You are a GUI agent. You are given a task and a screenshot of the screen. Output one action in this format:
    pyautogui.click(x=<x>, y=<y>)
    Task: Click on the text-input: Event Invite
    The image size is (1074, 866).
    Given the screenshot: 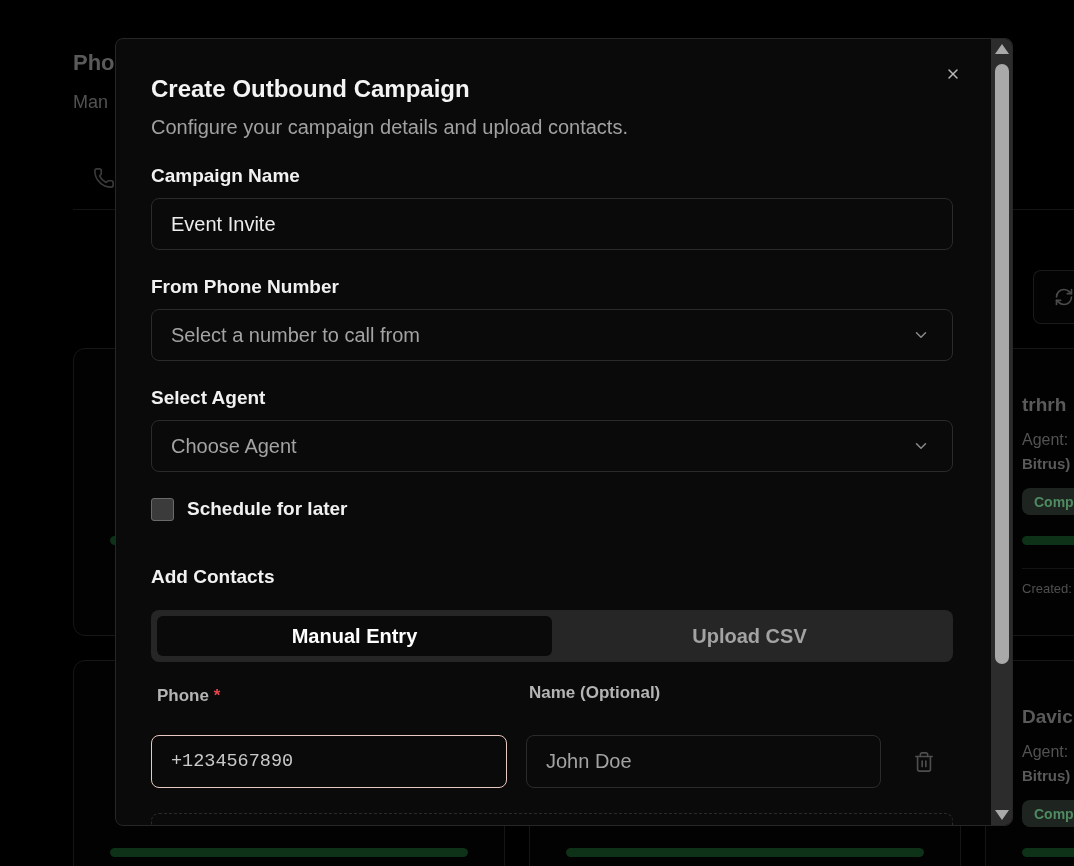 What is the action you would take?
    pyautogui.click(x=552, y=224)
    